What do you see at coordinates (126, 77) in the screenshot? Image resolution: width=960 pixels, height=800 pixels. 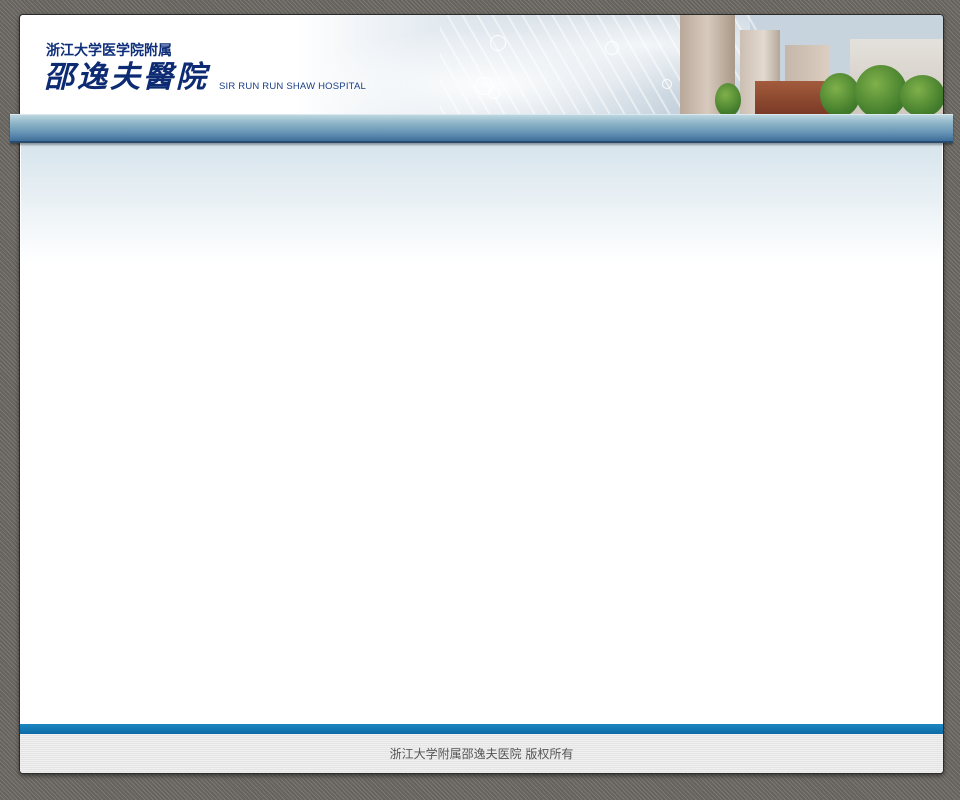 I see `logo-title: 邵逸夫醫院` at bounding box center [126, 77].